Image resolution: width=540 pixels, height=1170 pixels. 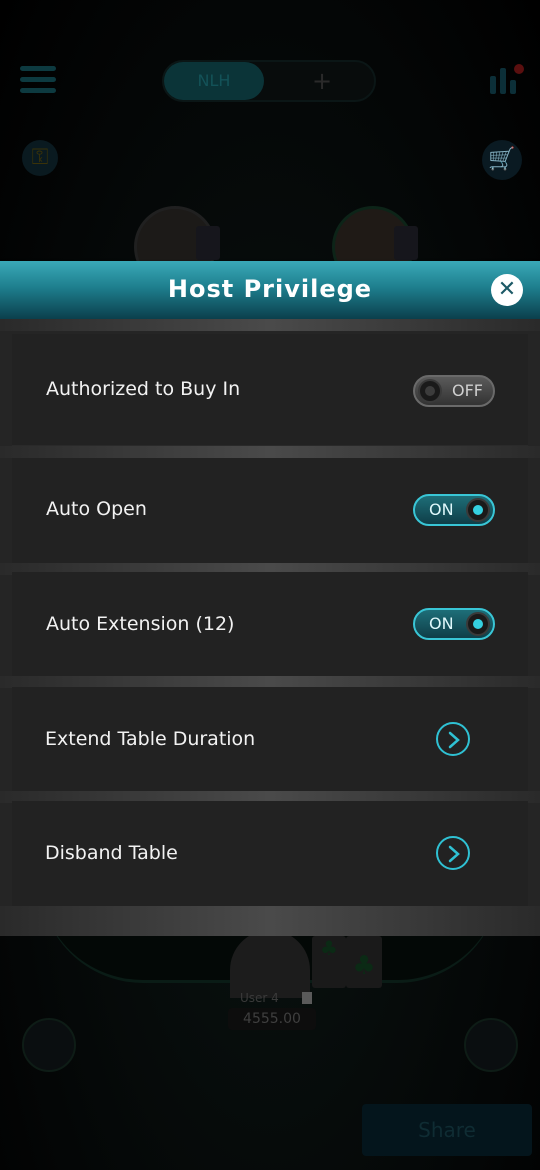 What do you see at coordinates (270, 510) in the screenshot?
I see `setting-row-auto-open: Auto Open ON` at bounding box center [270, 510].